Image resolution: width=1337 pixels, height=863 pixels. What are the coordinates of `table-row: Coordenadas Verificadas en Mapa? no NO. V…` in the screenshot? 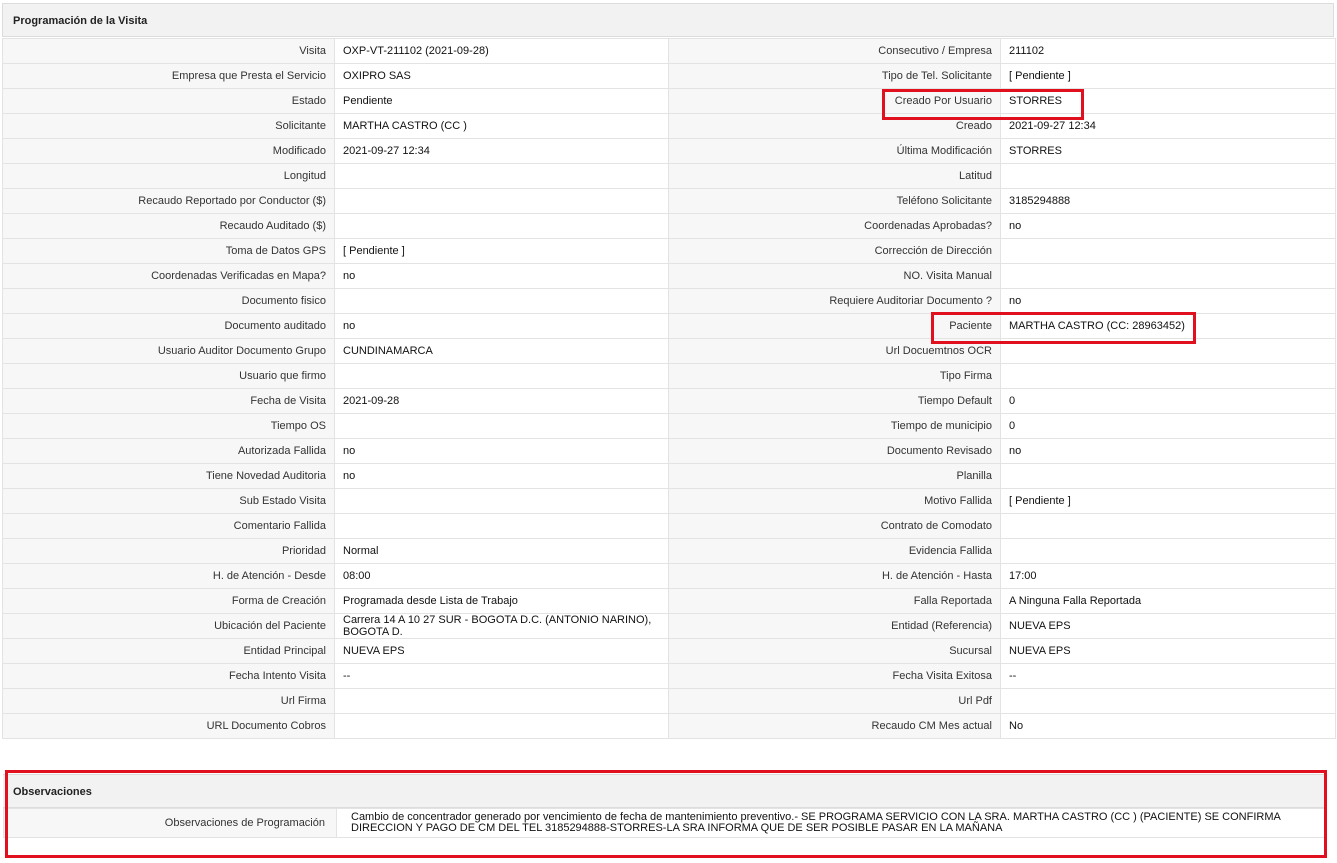 It's located at (669, 276).